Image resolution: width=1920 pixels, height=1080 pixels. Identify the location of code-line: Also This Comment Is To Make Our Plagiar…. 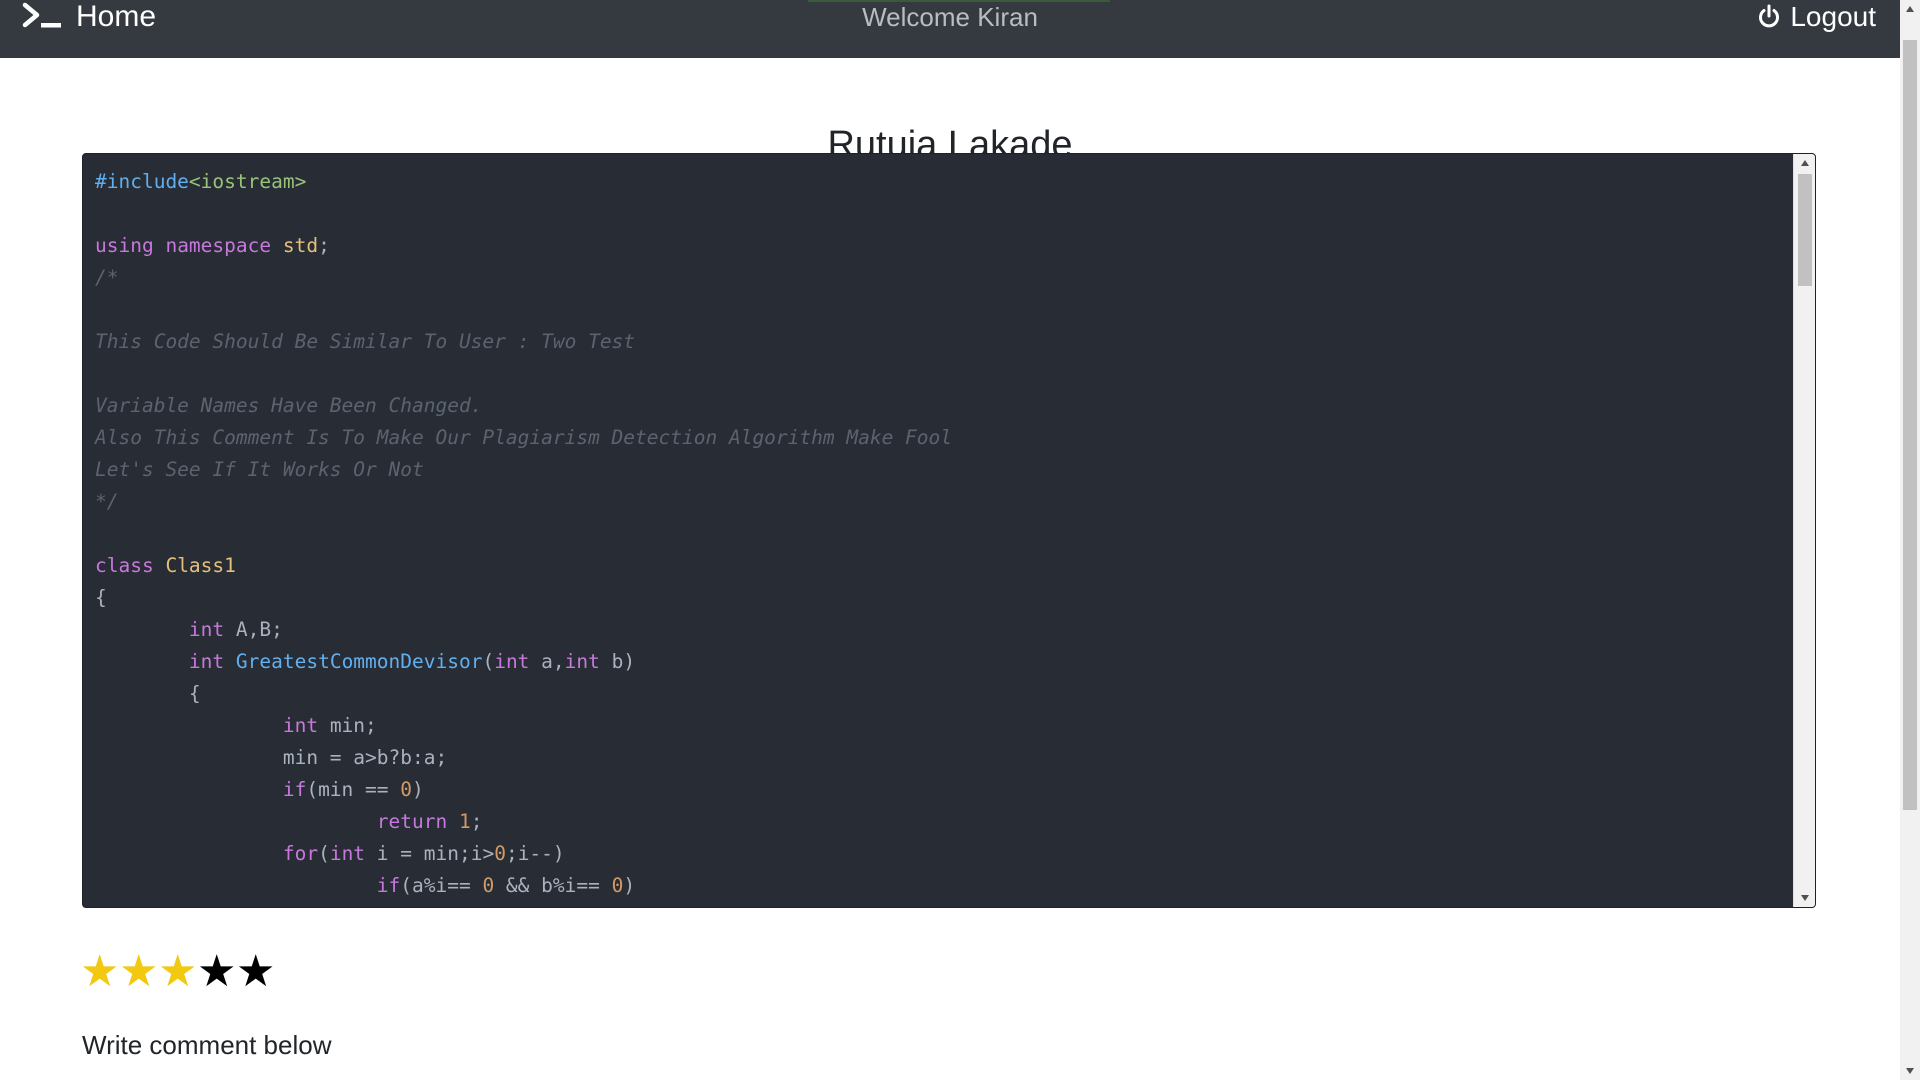
(945, 438).